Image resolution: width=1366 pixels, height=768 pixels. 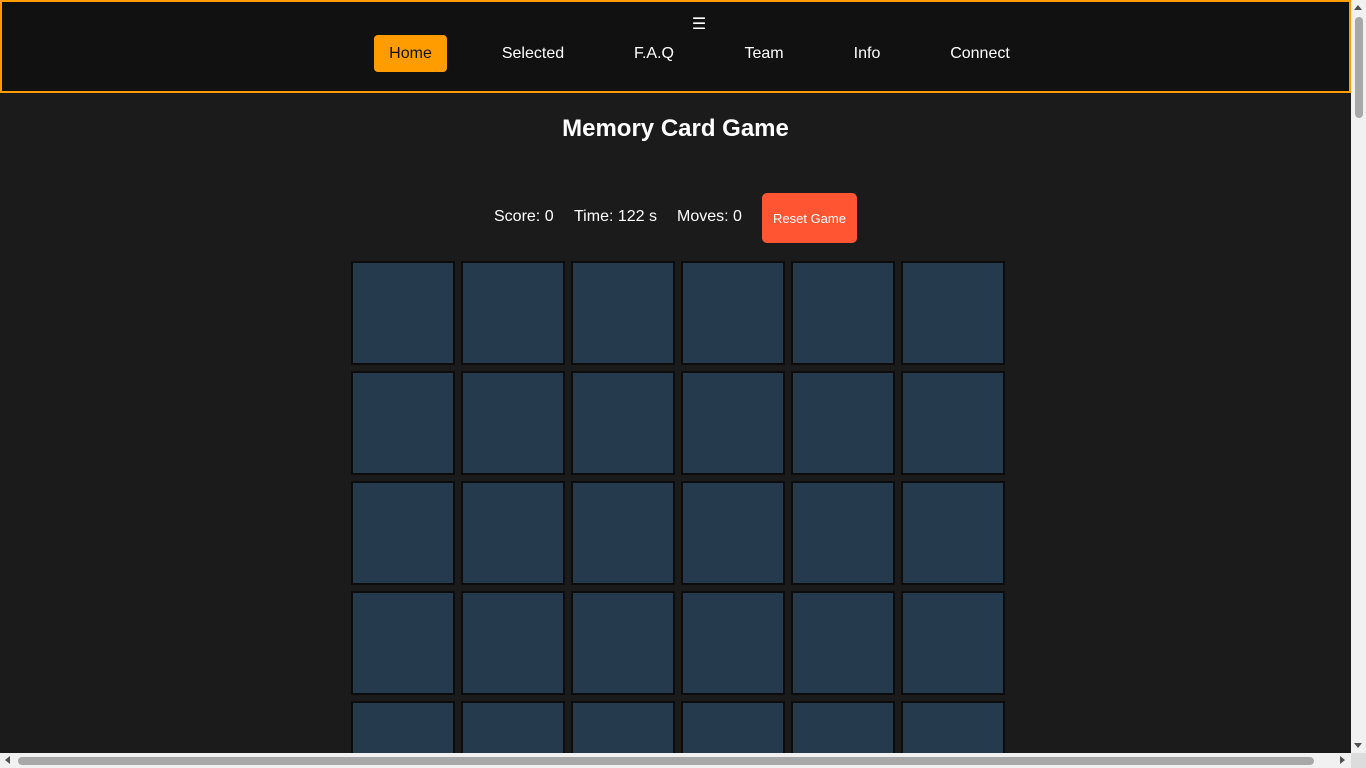 I want to click on nav-item-home: Home, so click(x=410, y=53).